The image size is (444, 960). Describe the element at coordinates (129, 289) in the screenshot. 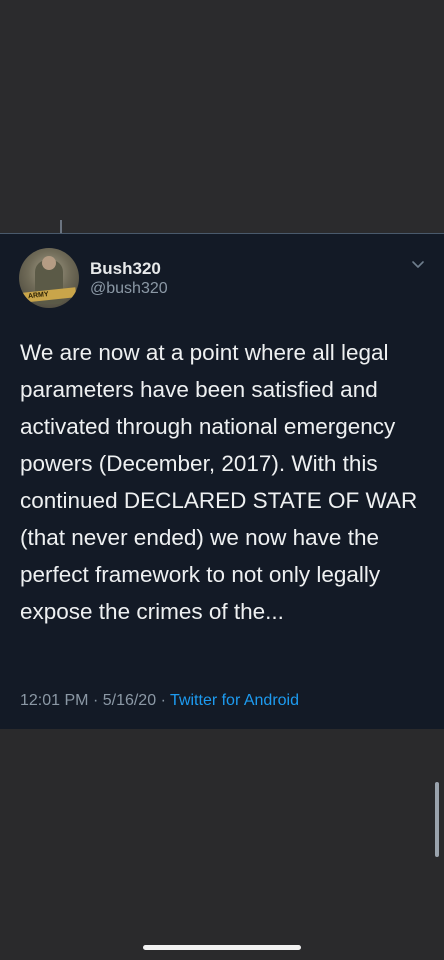

I see `user-handle: @bush320` at that location.